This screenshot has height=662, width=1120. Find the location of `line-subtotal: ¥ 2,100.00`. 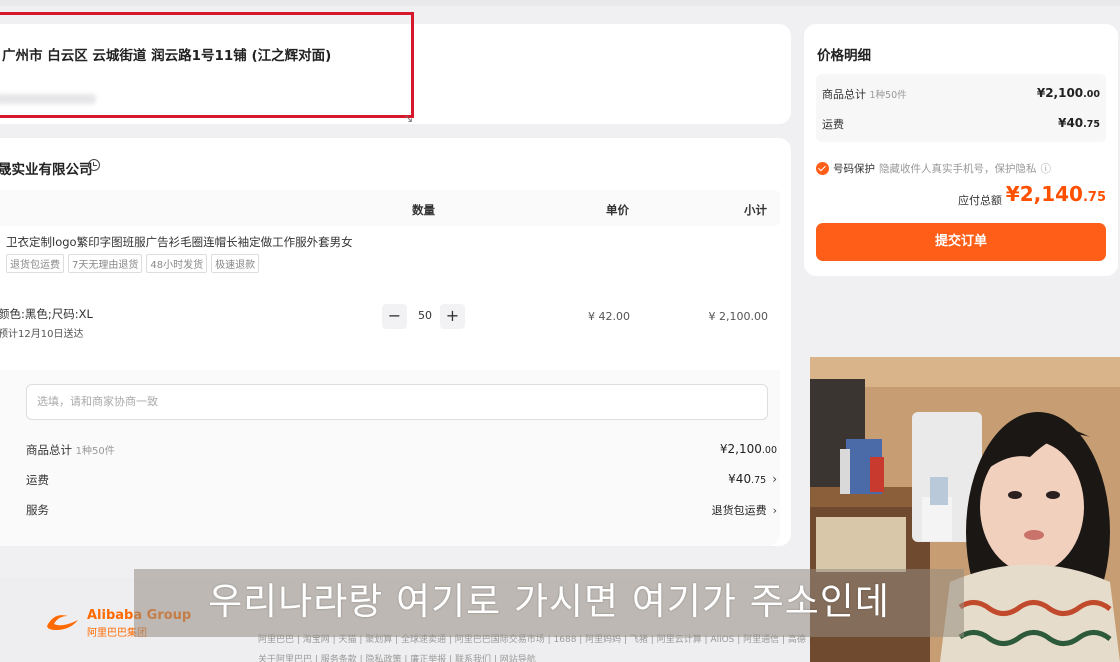

line-subtotal: ¥ 2,100.00 is located at coordinates (738, 316).